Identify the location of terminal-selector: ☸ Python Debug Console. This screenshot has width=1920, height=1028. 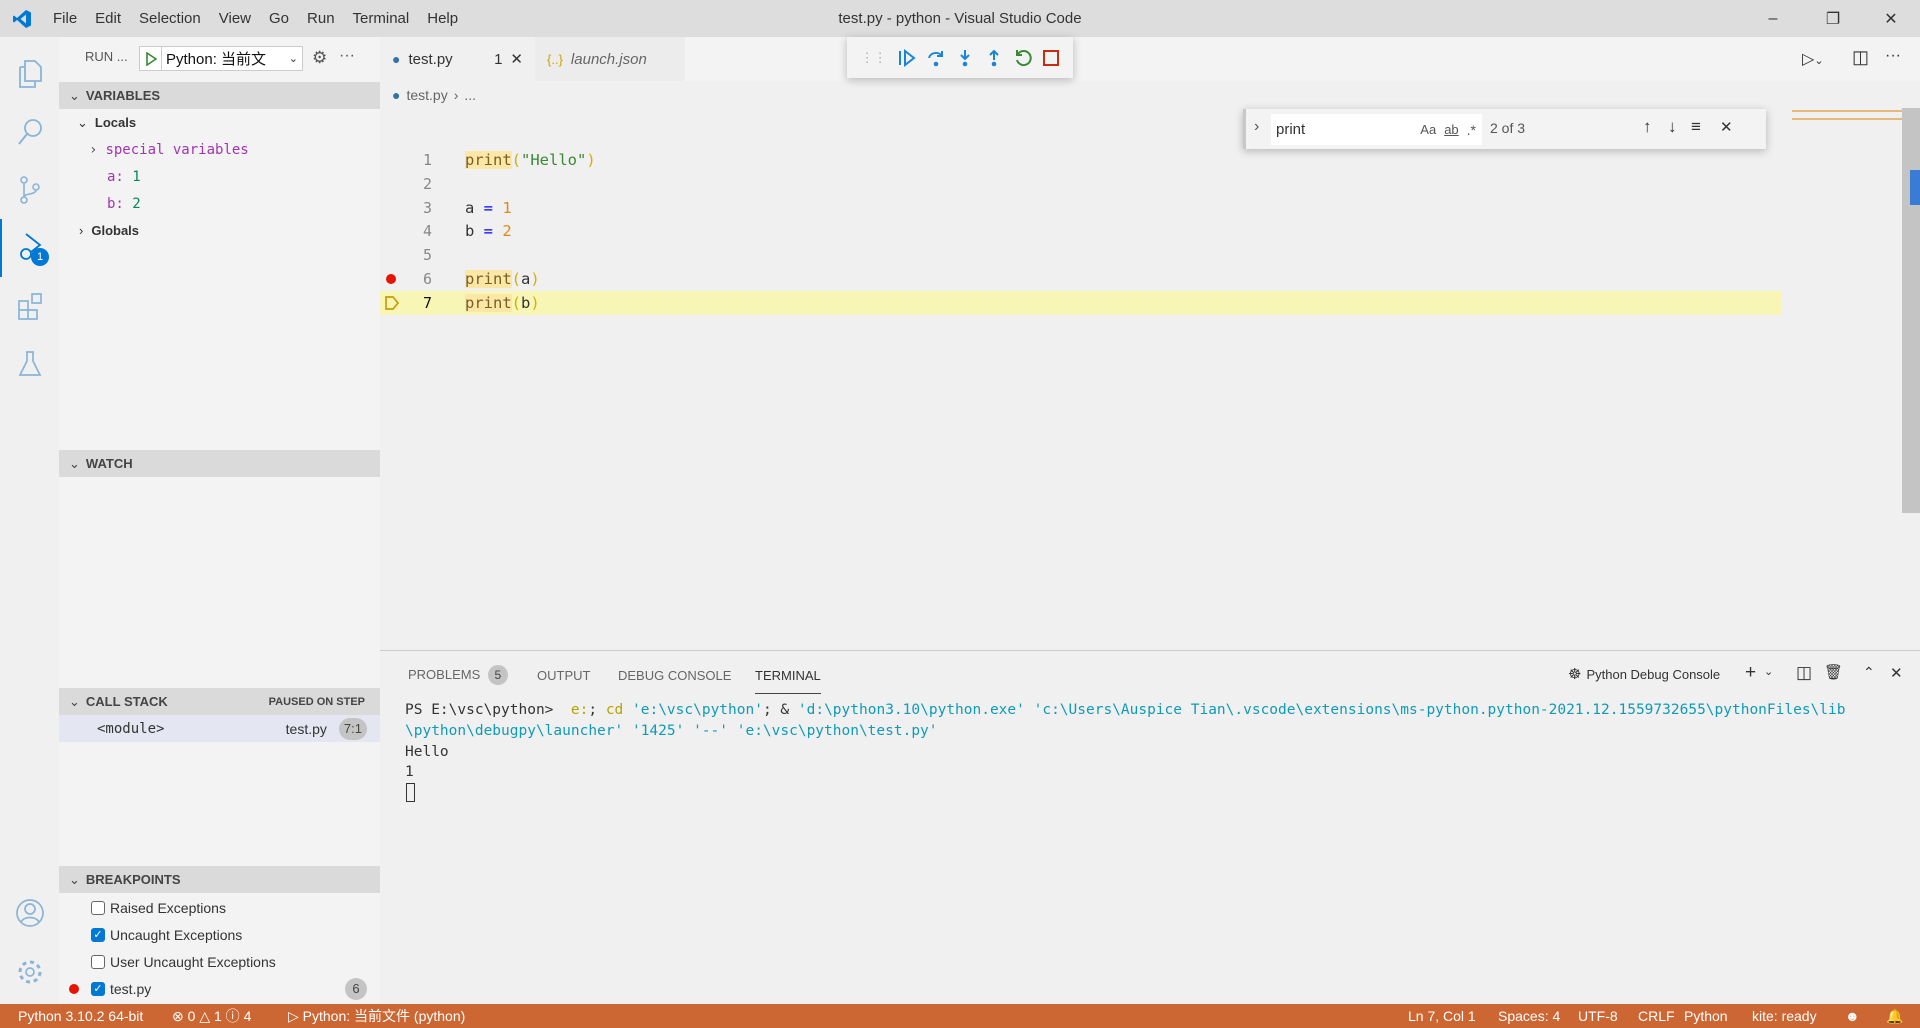
(1644, 674).